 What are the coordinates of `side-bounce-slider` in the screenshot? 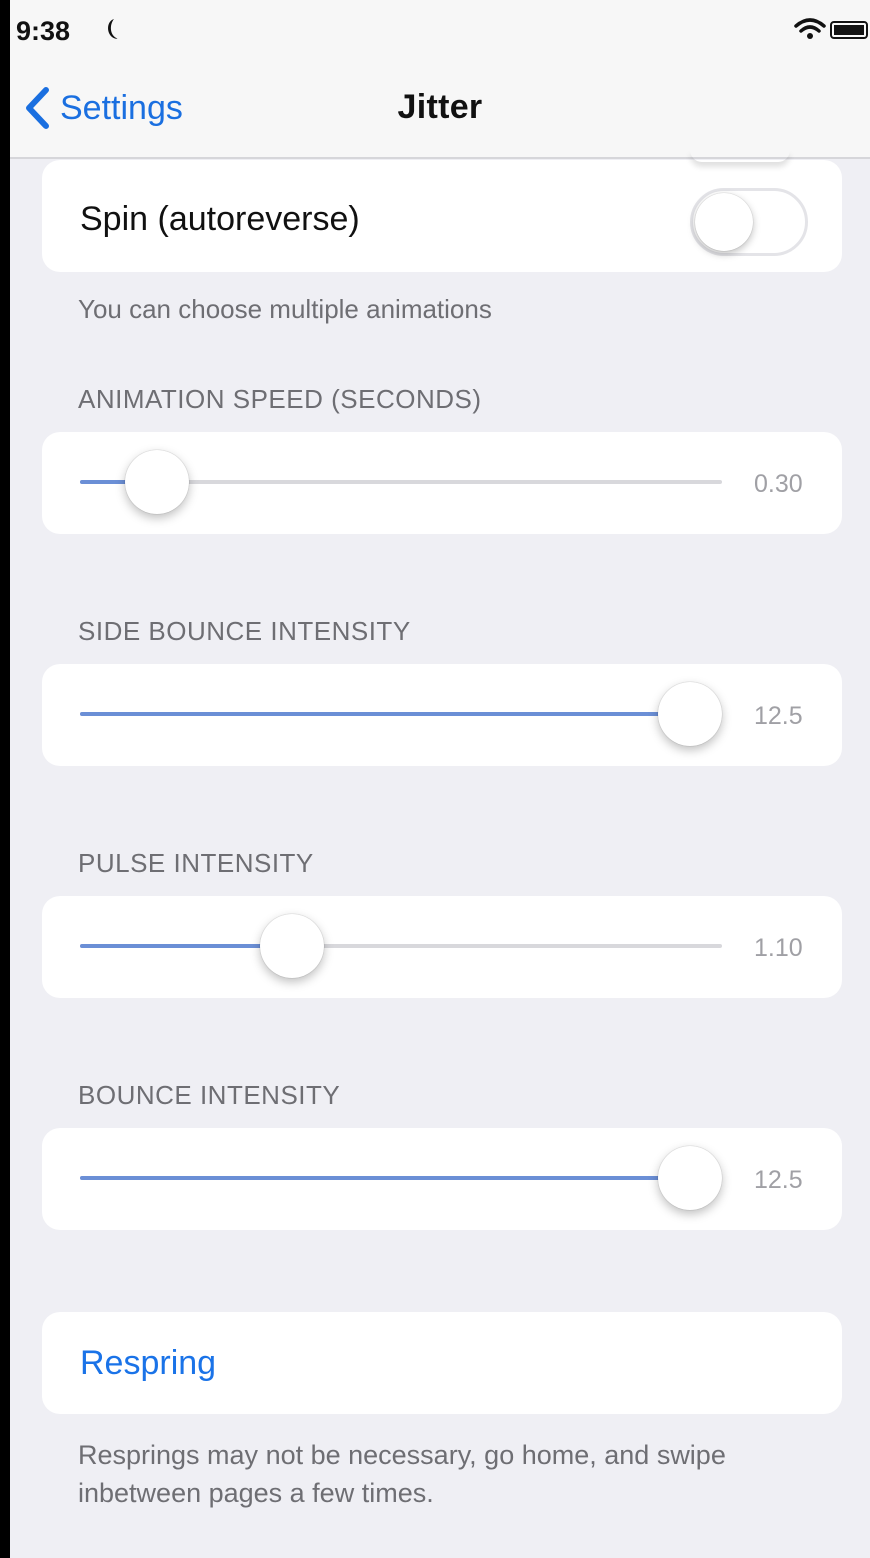 It's located at (401, 714).